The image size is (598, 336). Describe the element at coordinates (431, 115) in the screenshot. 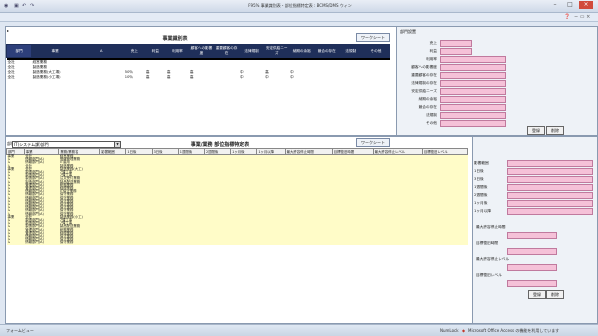

I see `form-label: 法規制` at that location.